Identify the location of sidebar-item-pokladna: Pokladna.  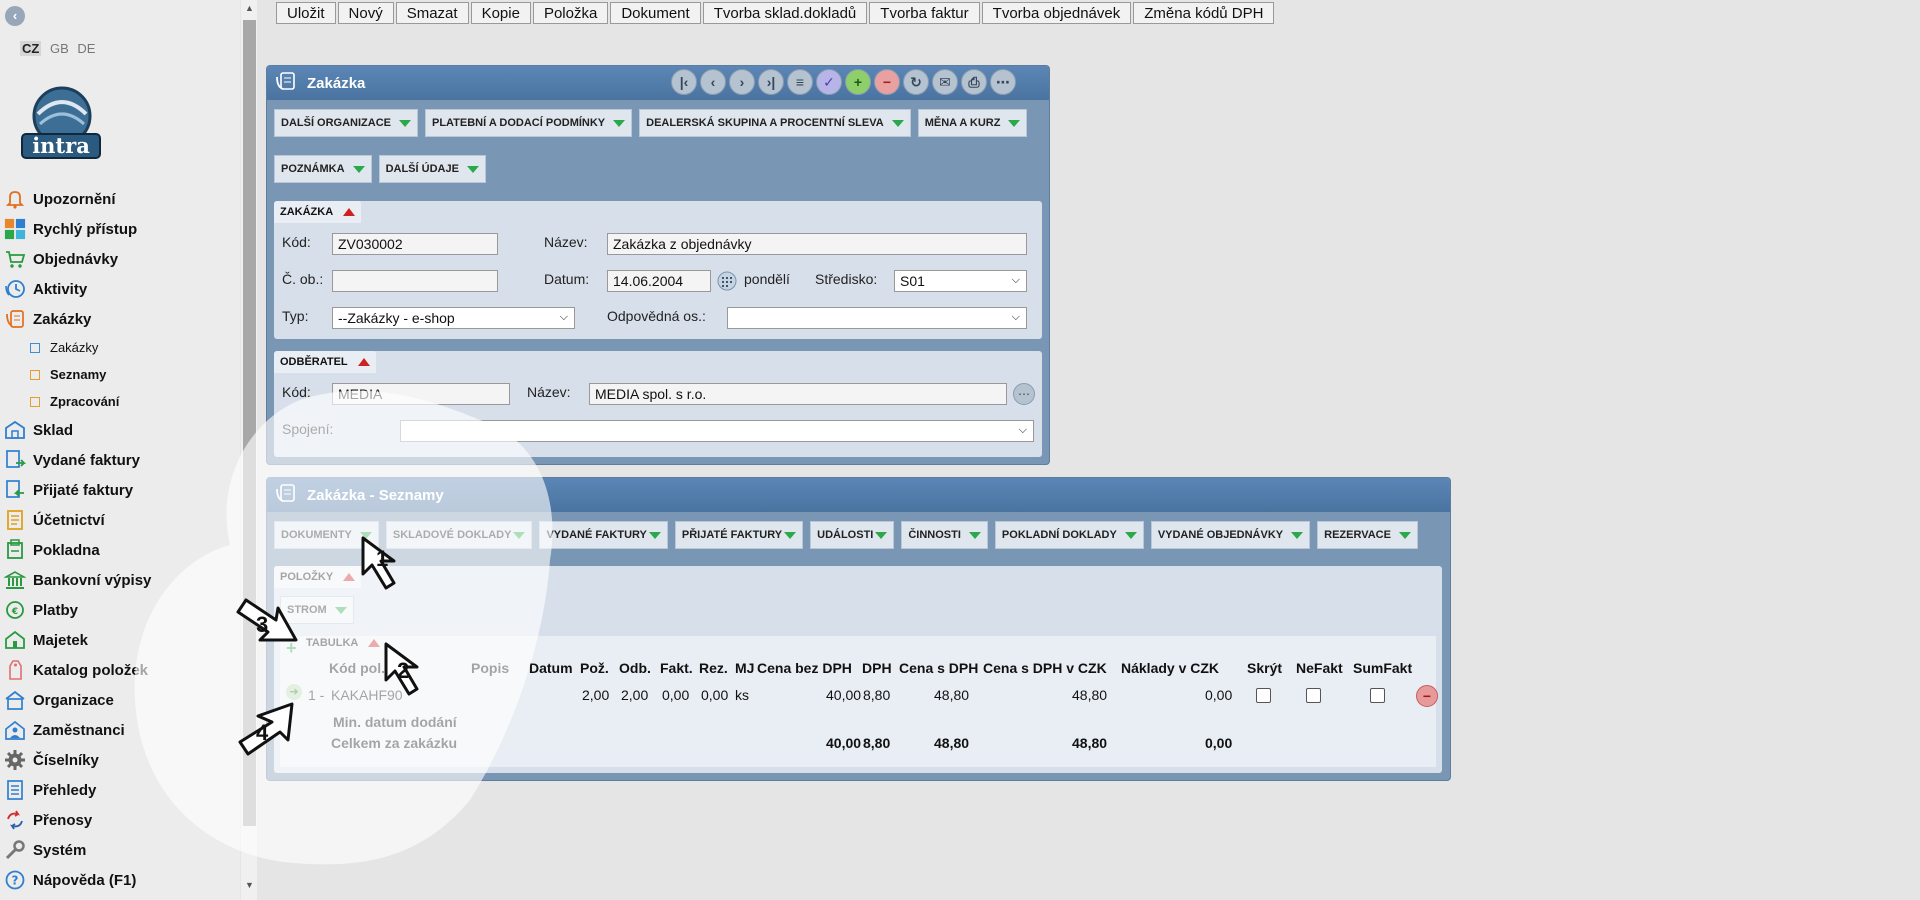
(120, 550).